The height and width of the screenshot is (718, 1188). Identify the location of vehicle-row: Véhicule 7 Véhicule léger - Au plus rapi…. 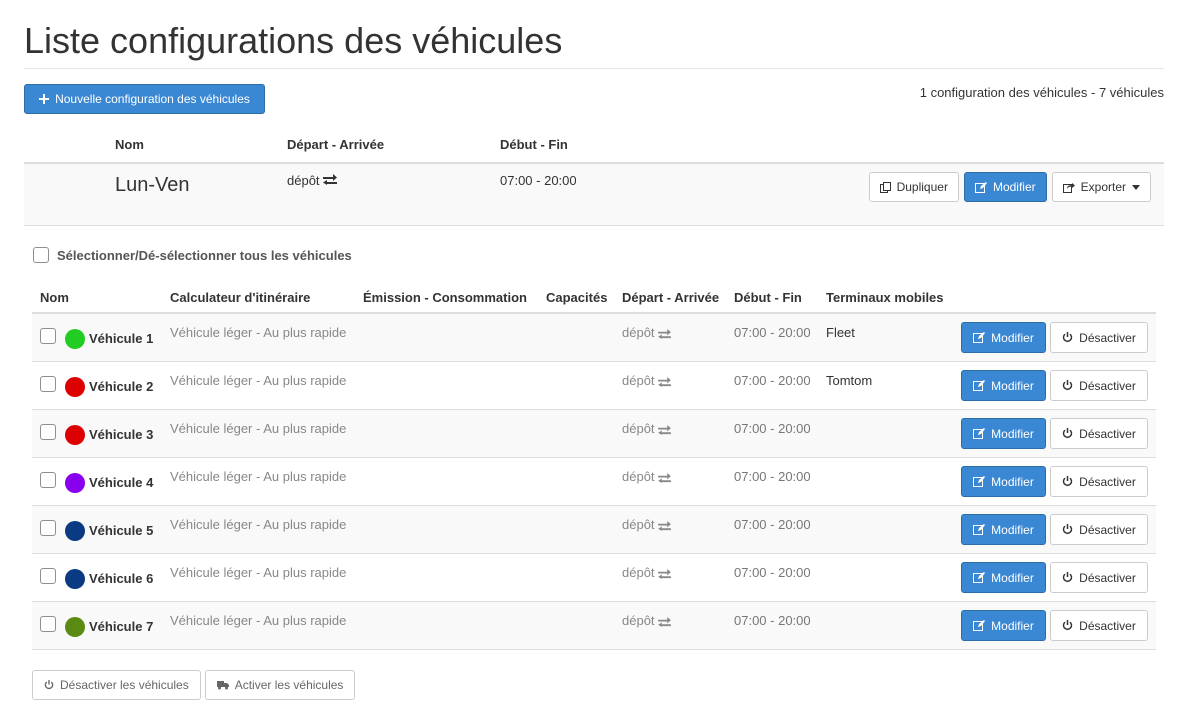
(594, 626).